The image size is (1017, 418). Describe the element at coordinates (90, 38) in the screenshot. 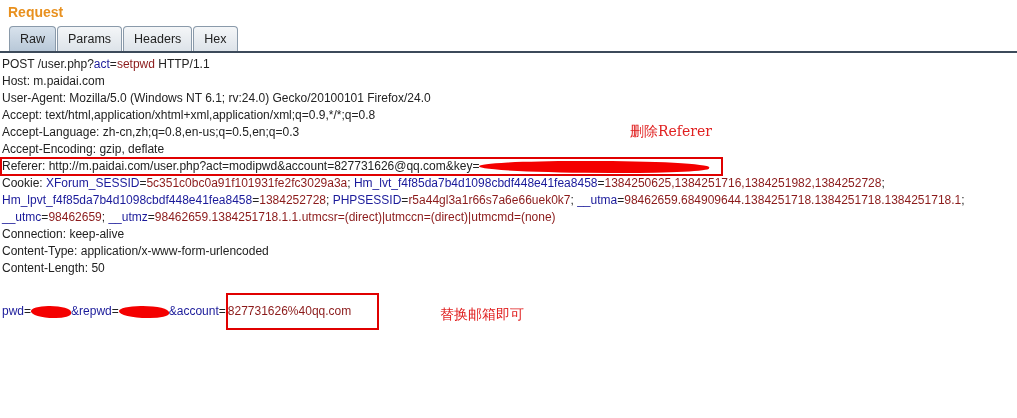

I see `tab: Params` at that location.